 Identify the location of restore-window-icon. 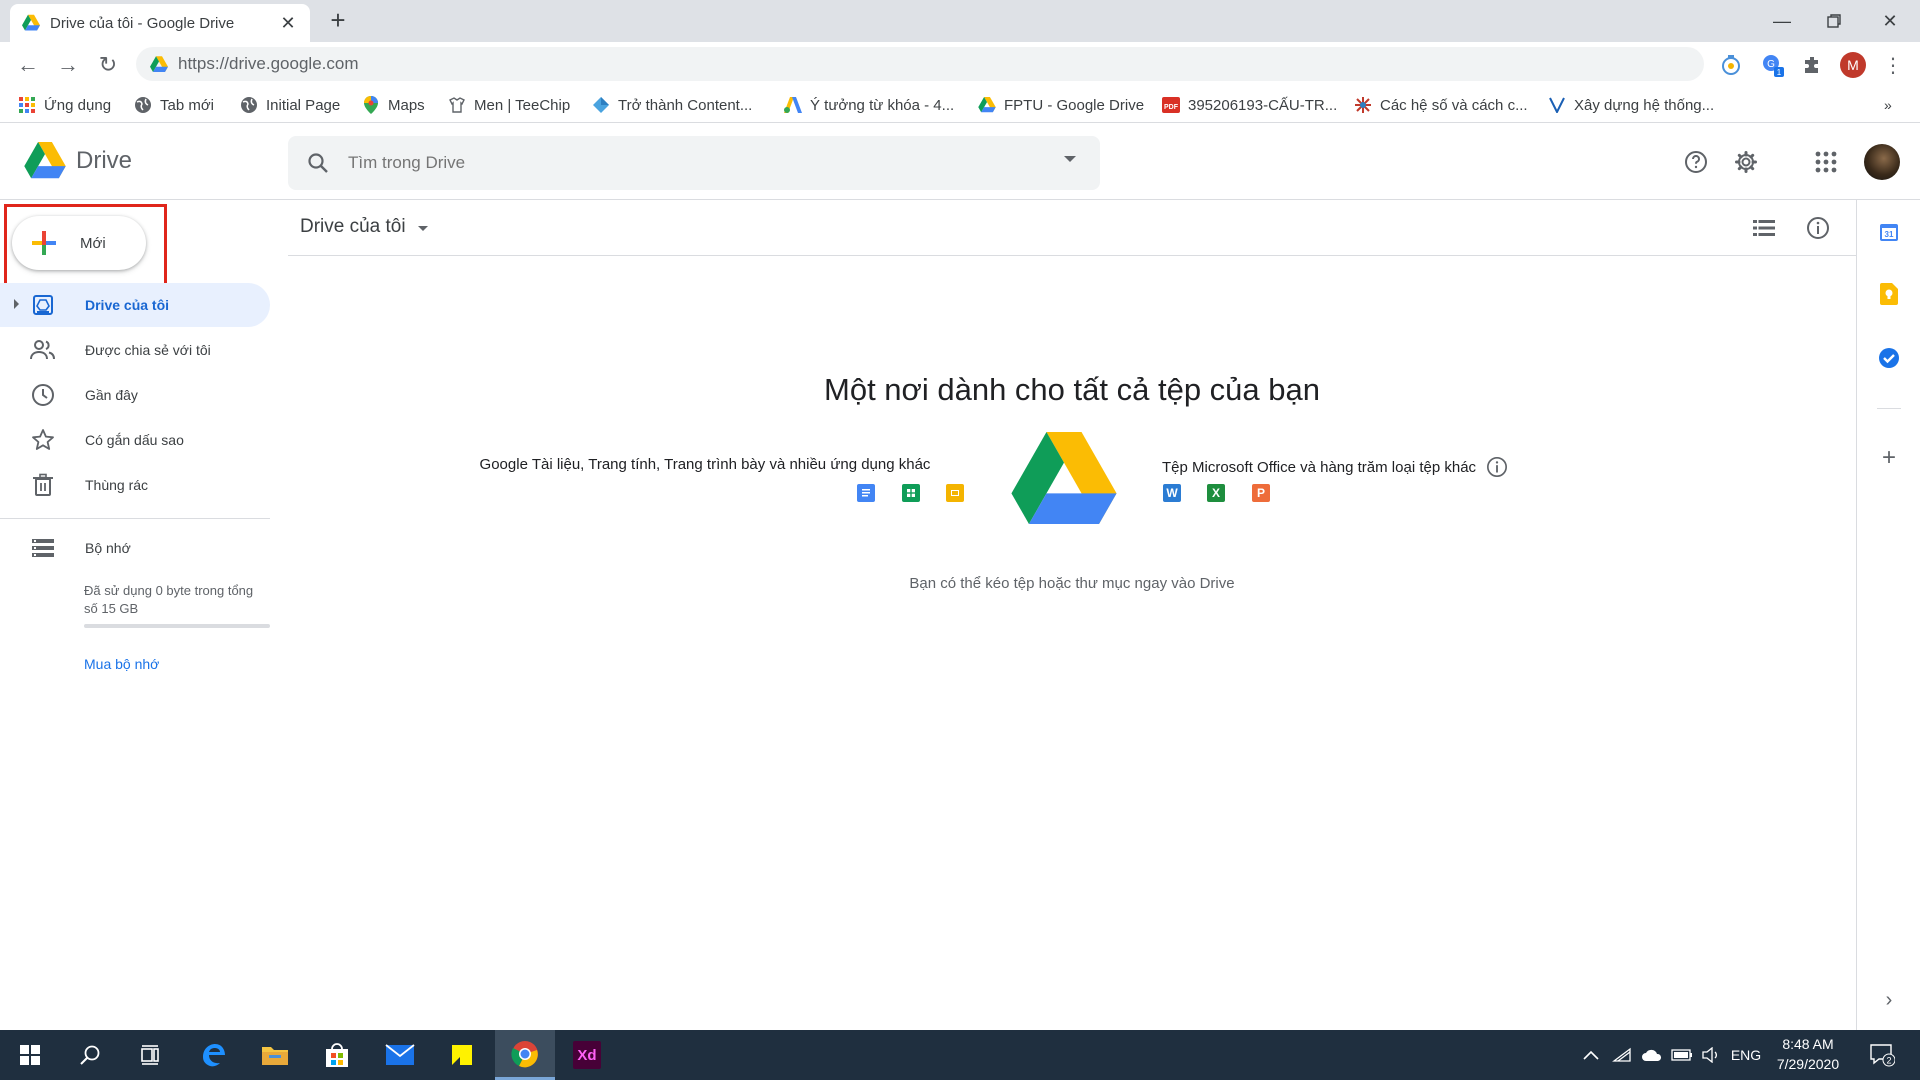
(1834, 21).